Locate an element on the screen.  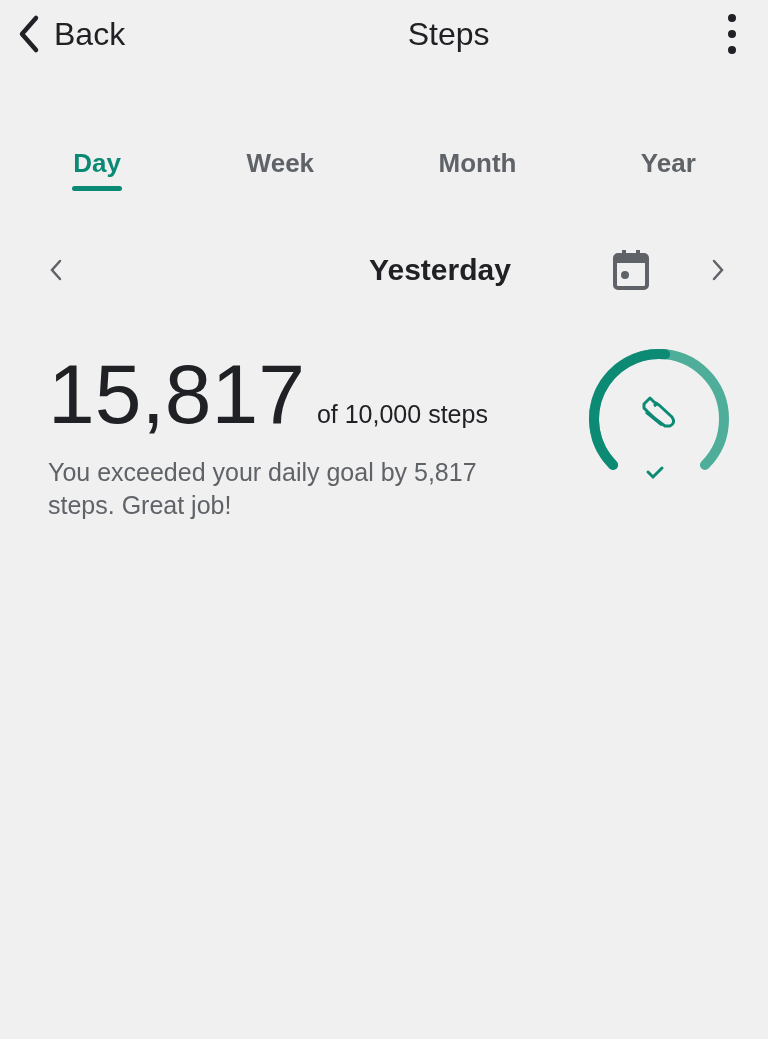
chevron-left-icon is located at coordinates (56, 269).